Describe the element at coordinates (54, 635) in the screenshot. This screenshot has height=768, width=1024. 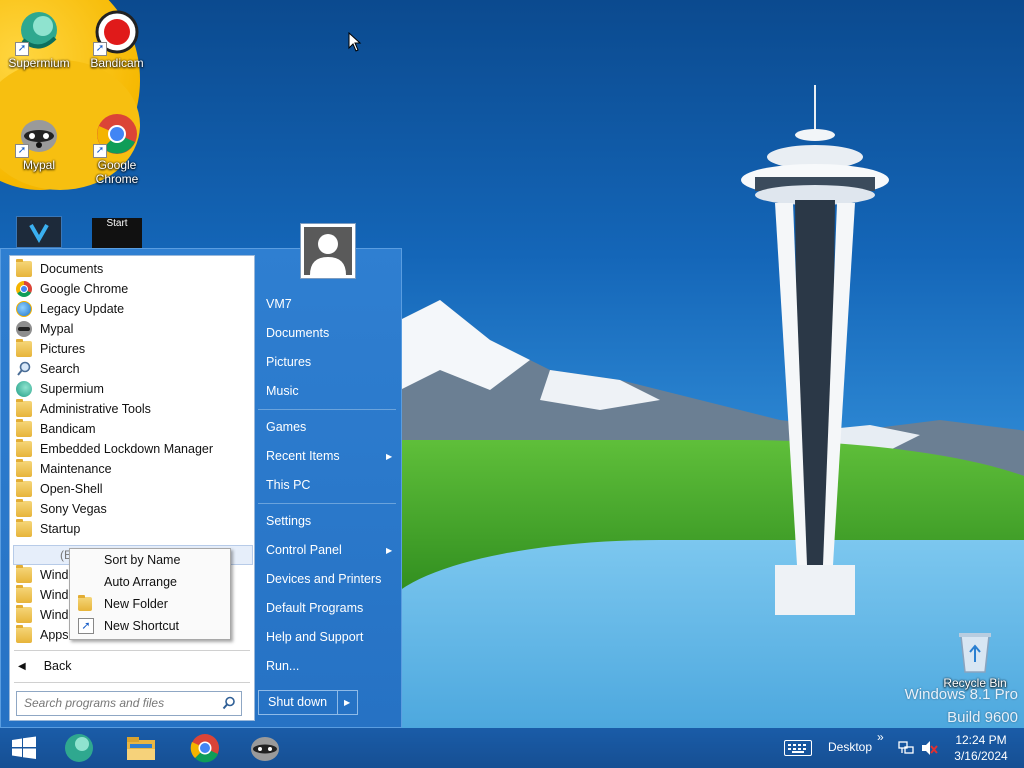
I see `program-label: Apps` at that location.